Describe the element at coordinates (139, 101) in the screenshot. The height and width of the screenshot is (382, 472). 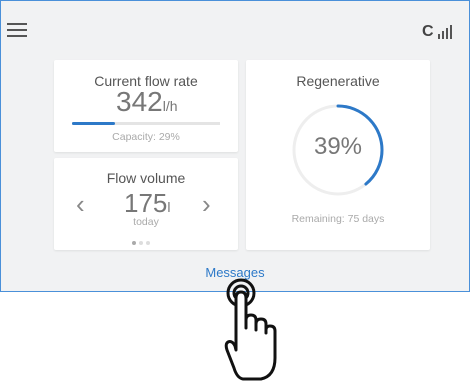
I see `flow-rate-value: 342` at that location.